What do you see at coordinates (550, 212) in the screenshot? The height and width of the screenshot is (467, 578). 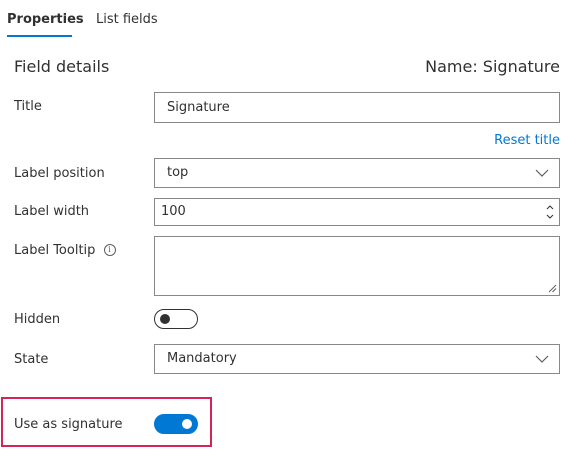 I see `number-spinner-icon` at bounding box center [550, 212].